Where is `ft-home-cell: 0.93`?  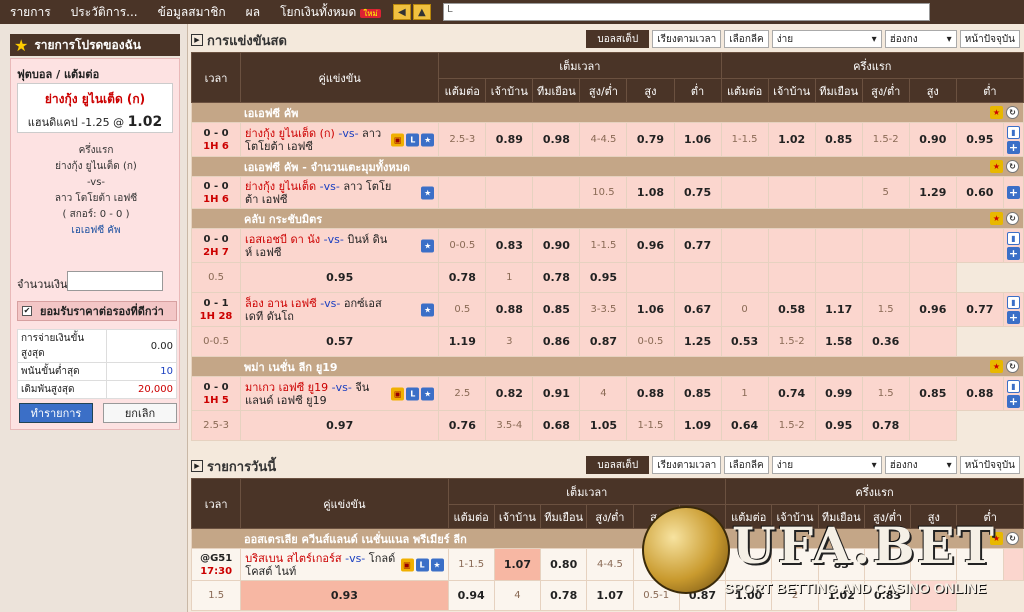
ft-home-cell: 0.93 is located at coordinates (344, 595).